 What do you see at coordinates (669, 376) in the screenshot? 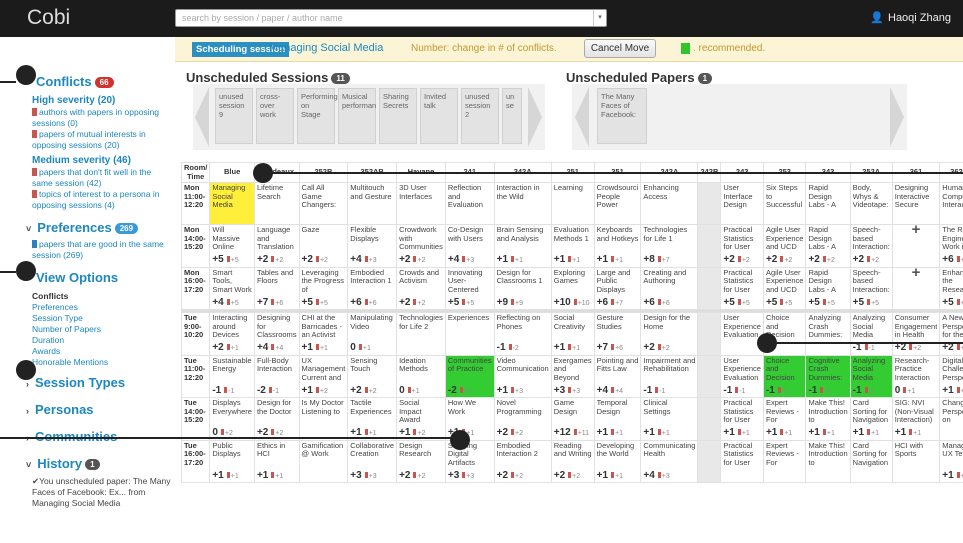
I see `session-cell: Impairment and Rehabilitation -1 -1` at bounding box center [669, 376].